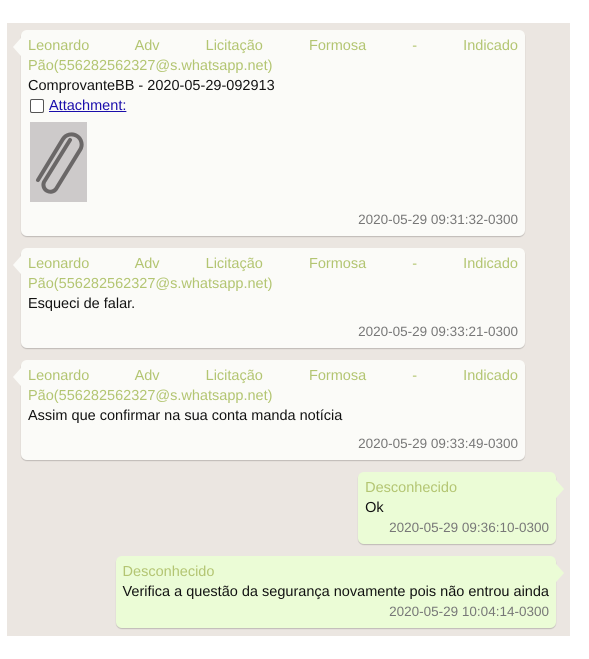 This screenshot has height=659, width=589. Describe the element at coordinates (37, 106) in the screenshot. I see `checkbox` at that location.